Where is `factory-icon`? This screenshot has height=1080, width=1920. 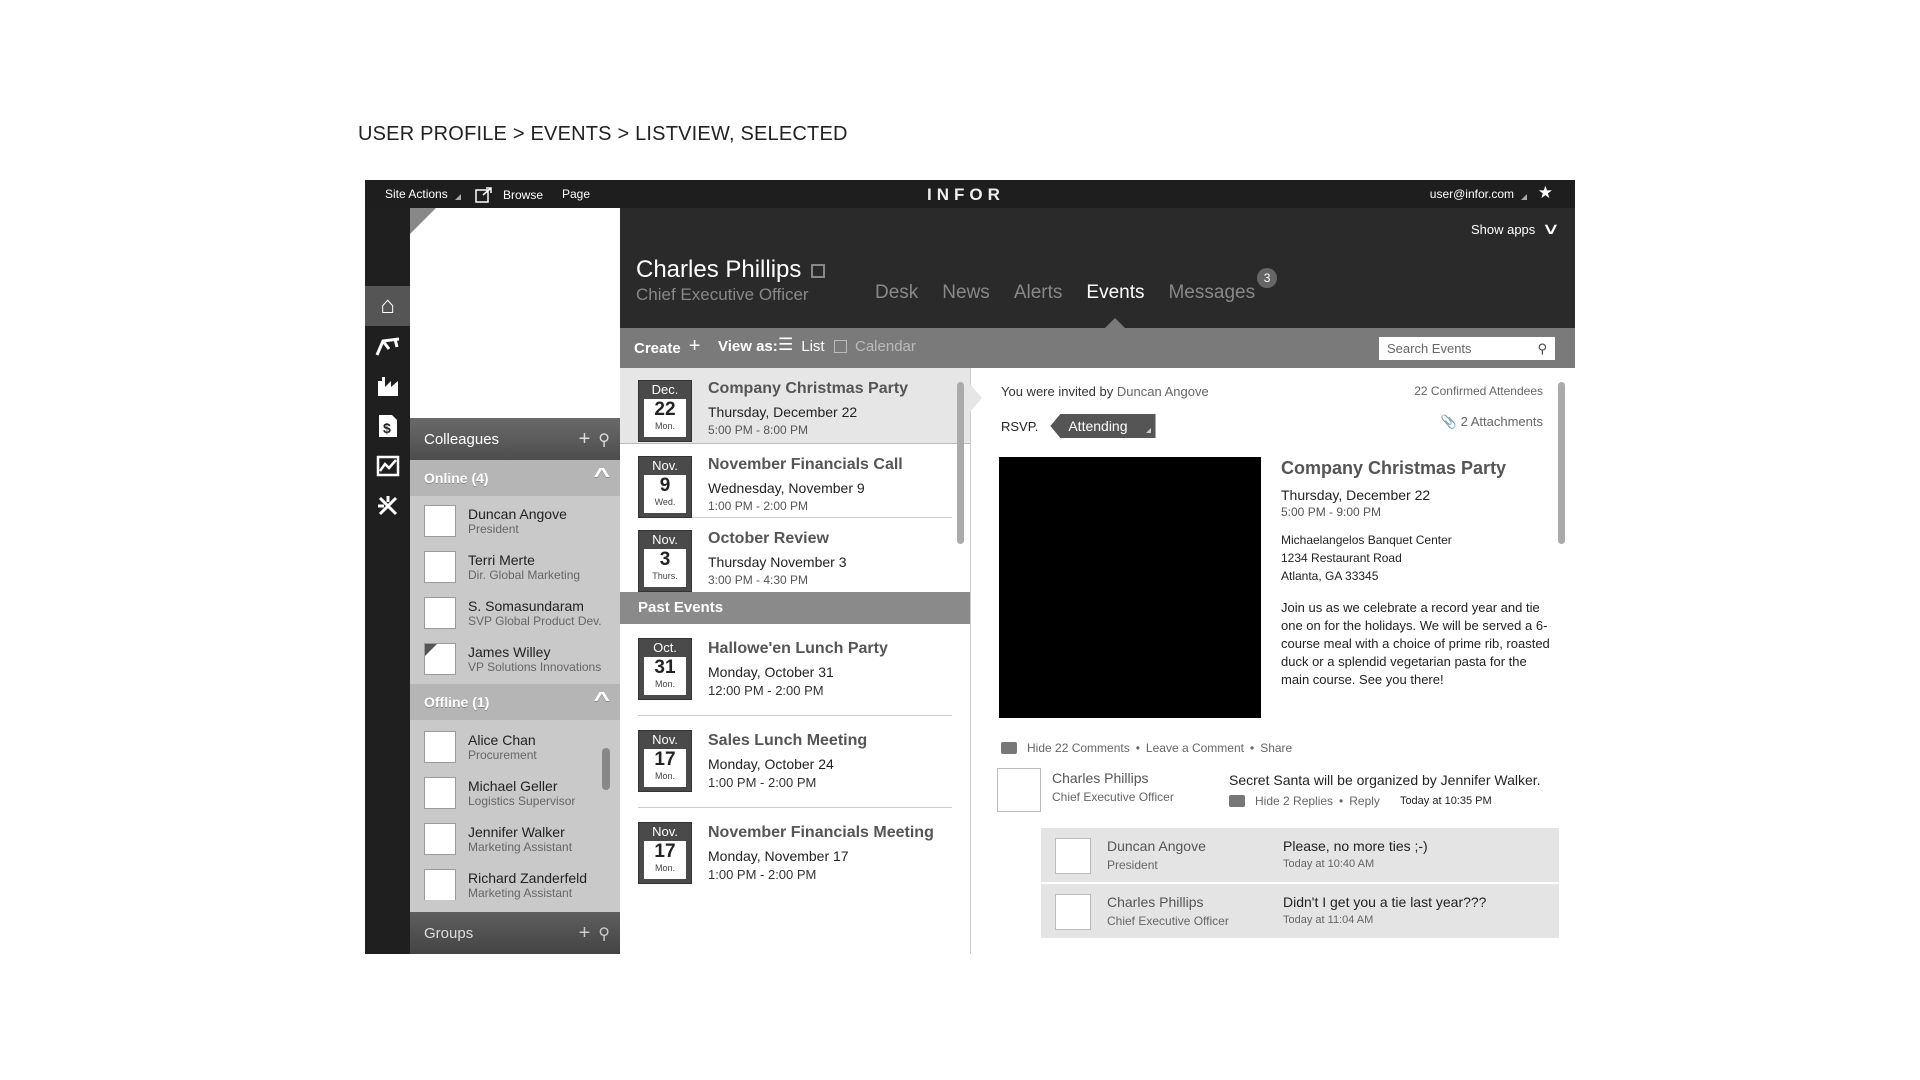 factory-icon is located at coordinates (387, 386).